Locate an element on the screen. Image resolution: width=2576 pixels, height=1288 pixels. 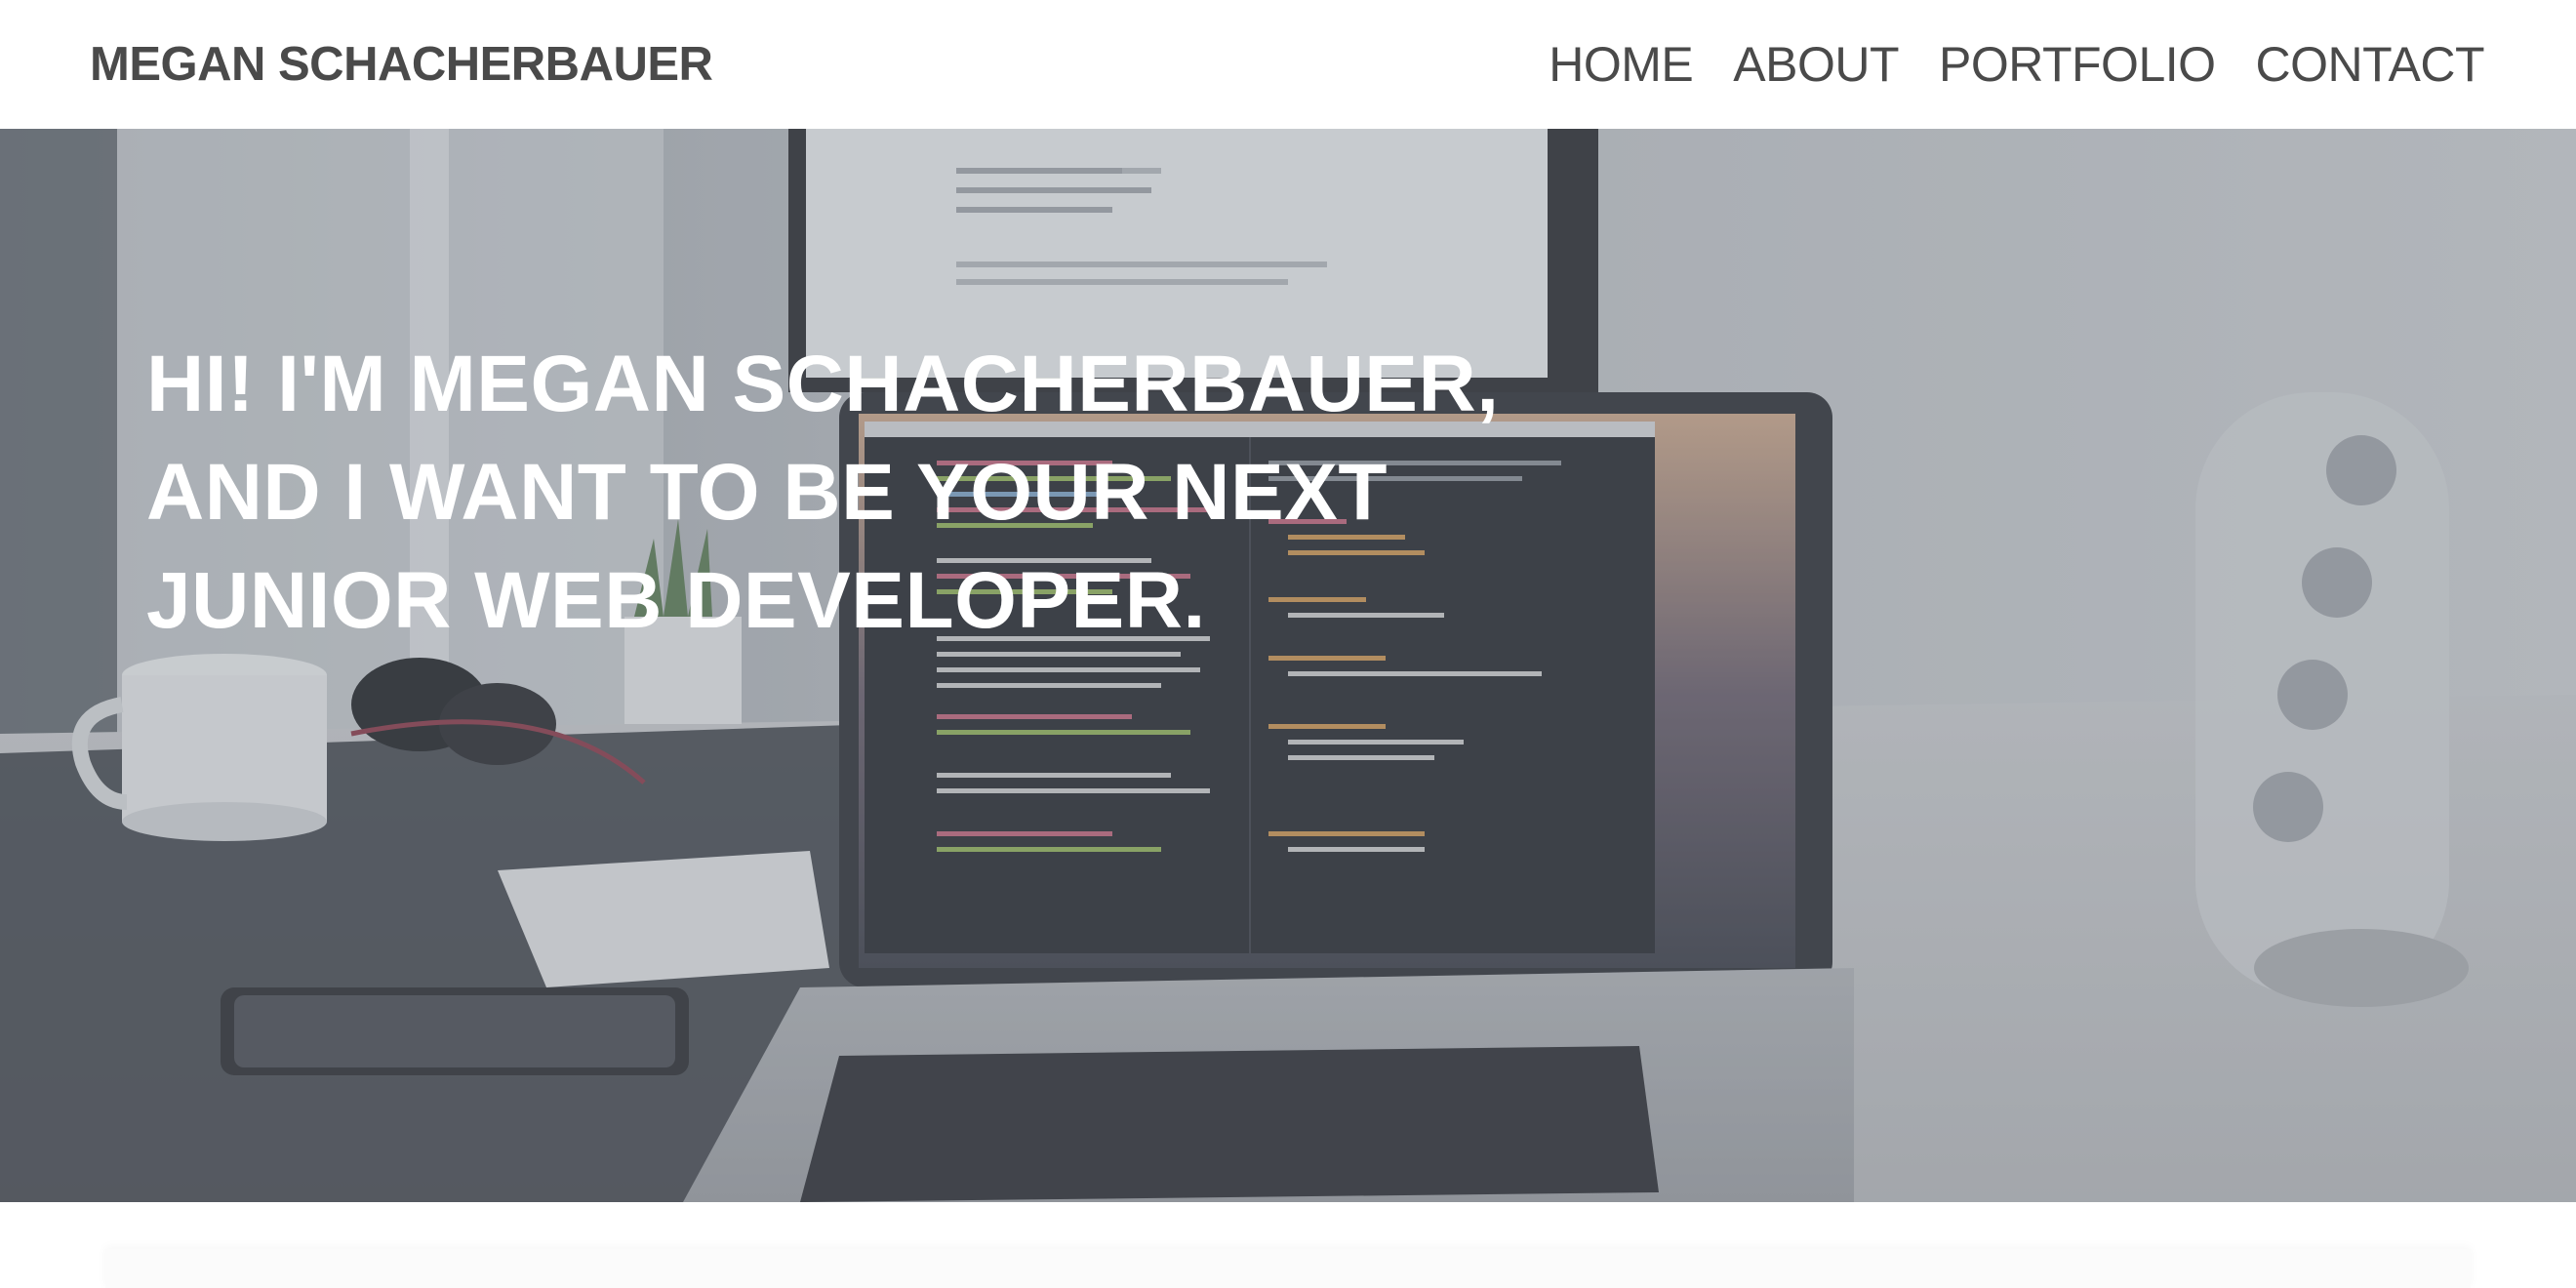
next-section-card is located at coordinates (1288, 1268).